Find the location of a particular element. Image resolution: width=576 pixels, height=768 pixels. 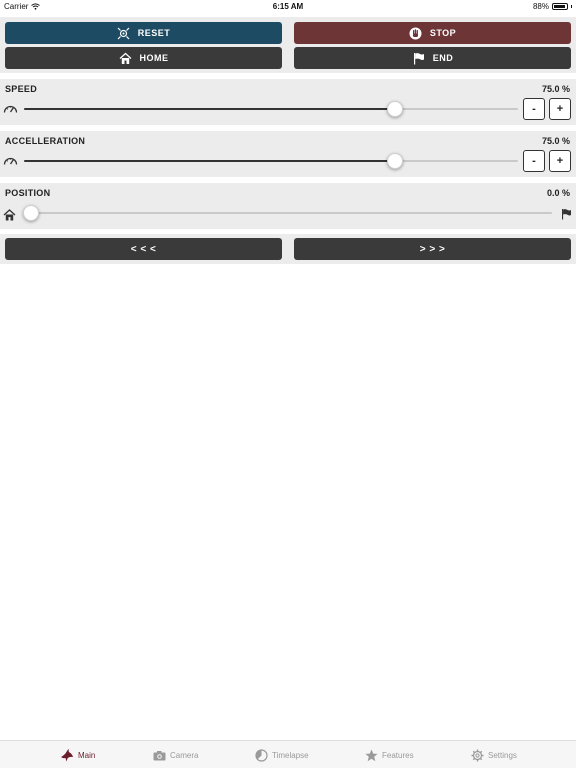

camera-icon is located at coordinates (159, 755).